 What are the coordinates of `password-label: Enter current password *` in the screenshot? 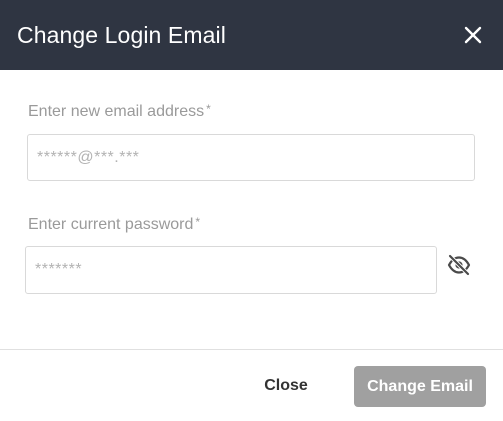 It's located at (114, 224).